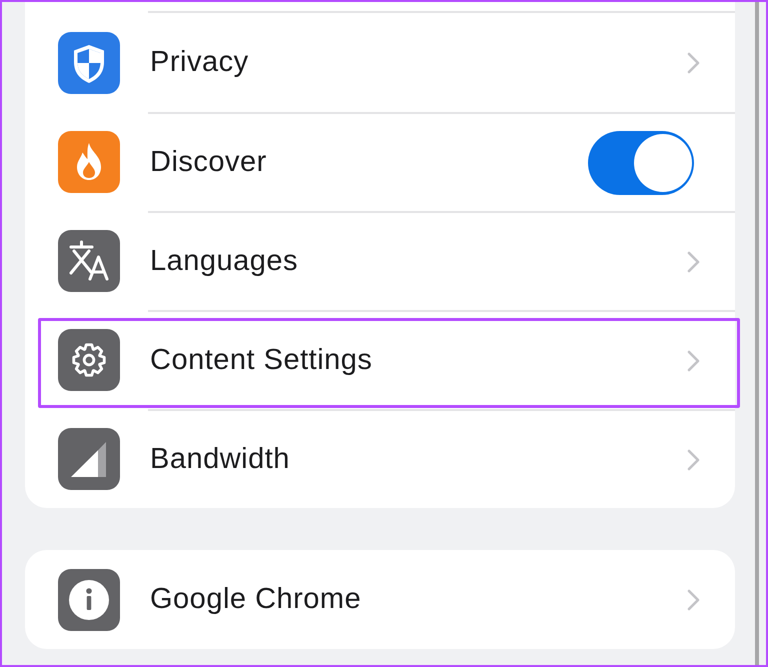 This screenshot has width=768, height=667. What do you see at coordinates (89, 161) in the screenshot?
I see `flame-icon` at bounding box center [89, 161].